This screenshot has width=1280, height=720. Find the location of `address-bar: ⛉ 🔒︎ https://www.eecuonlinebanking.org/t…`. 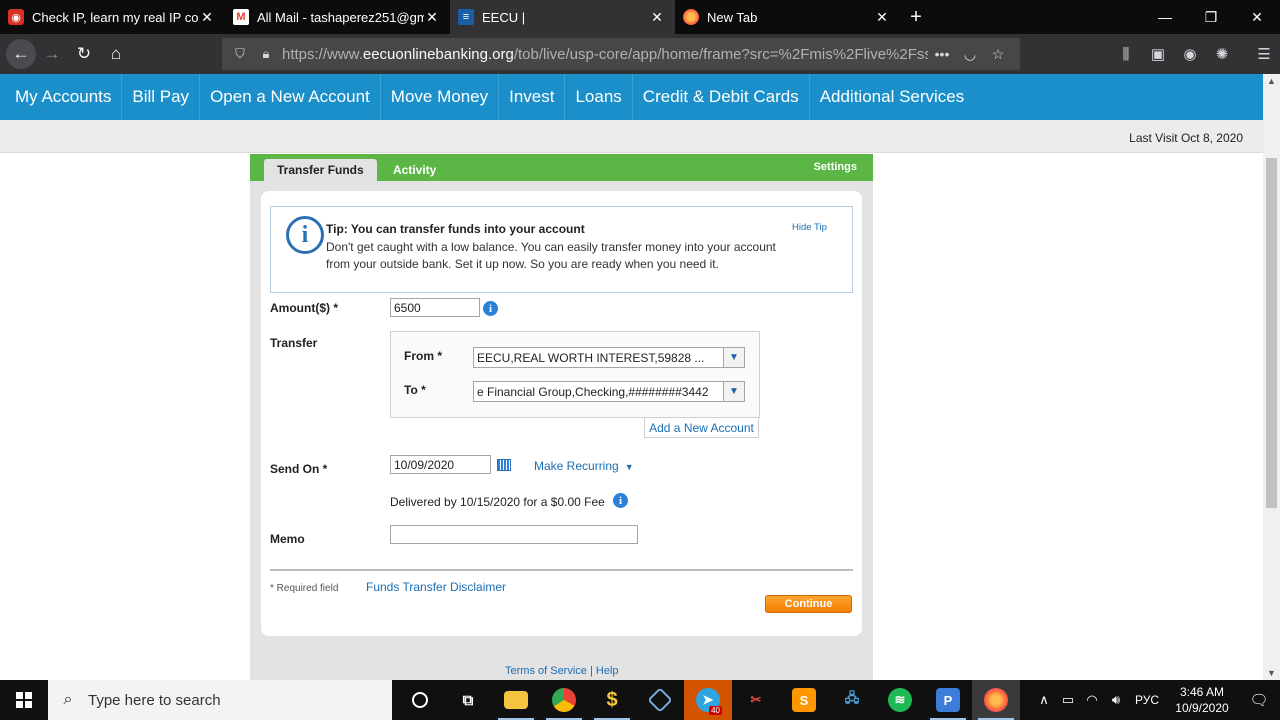

address-bar: ⛉ 🔒︎ https://www.eecuonlinebanking.org/t… is located at coordinates (621, 54).